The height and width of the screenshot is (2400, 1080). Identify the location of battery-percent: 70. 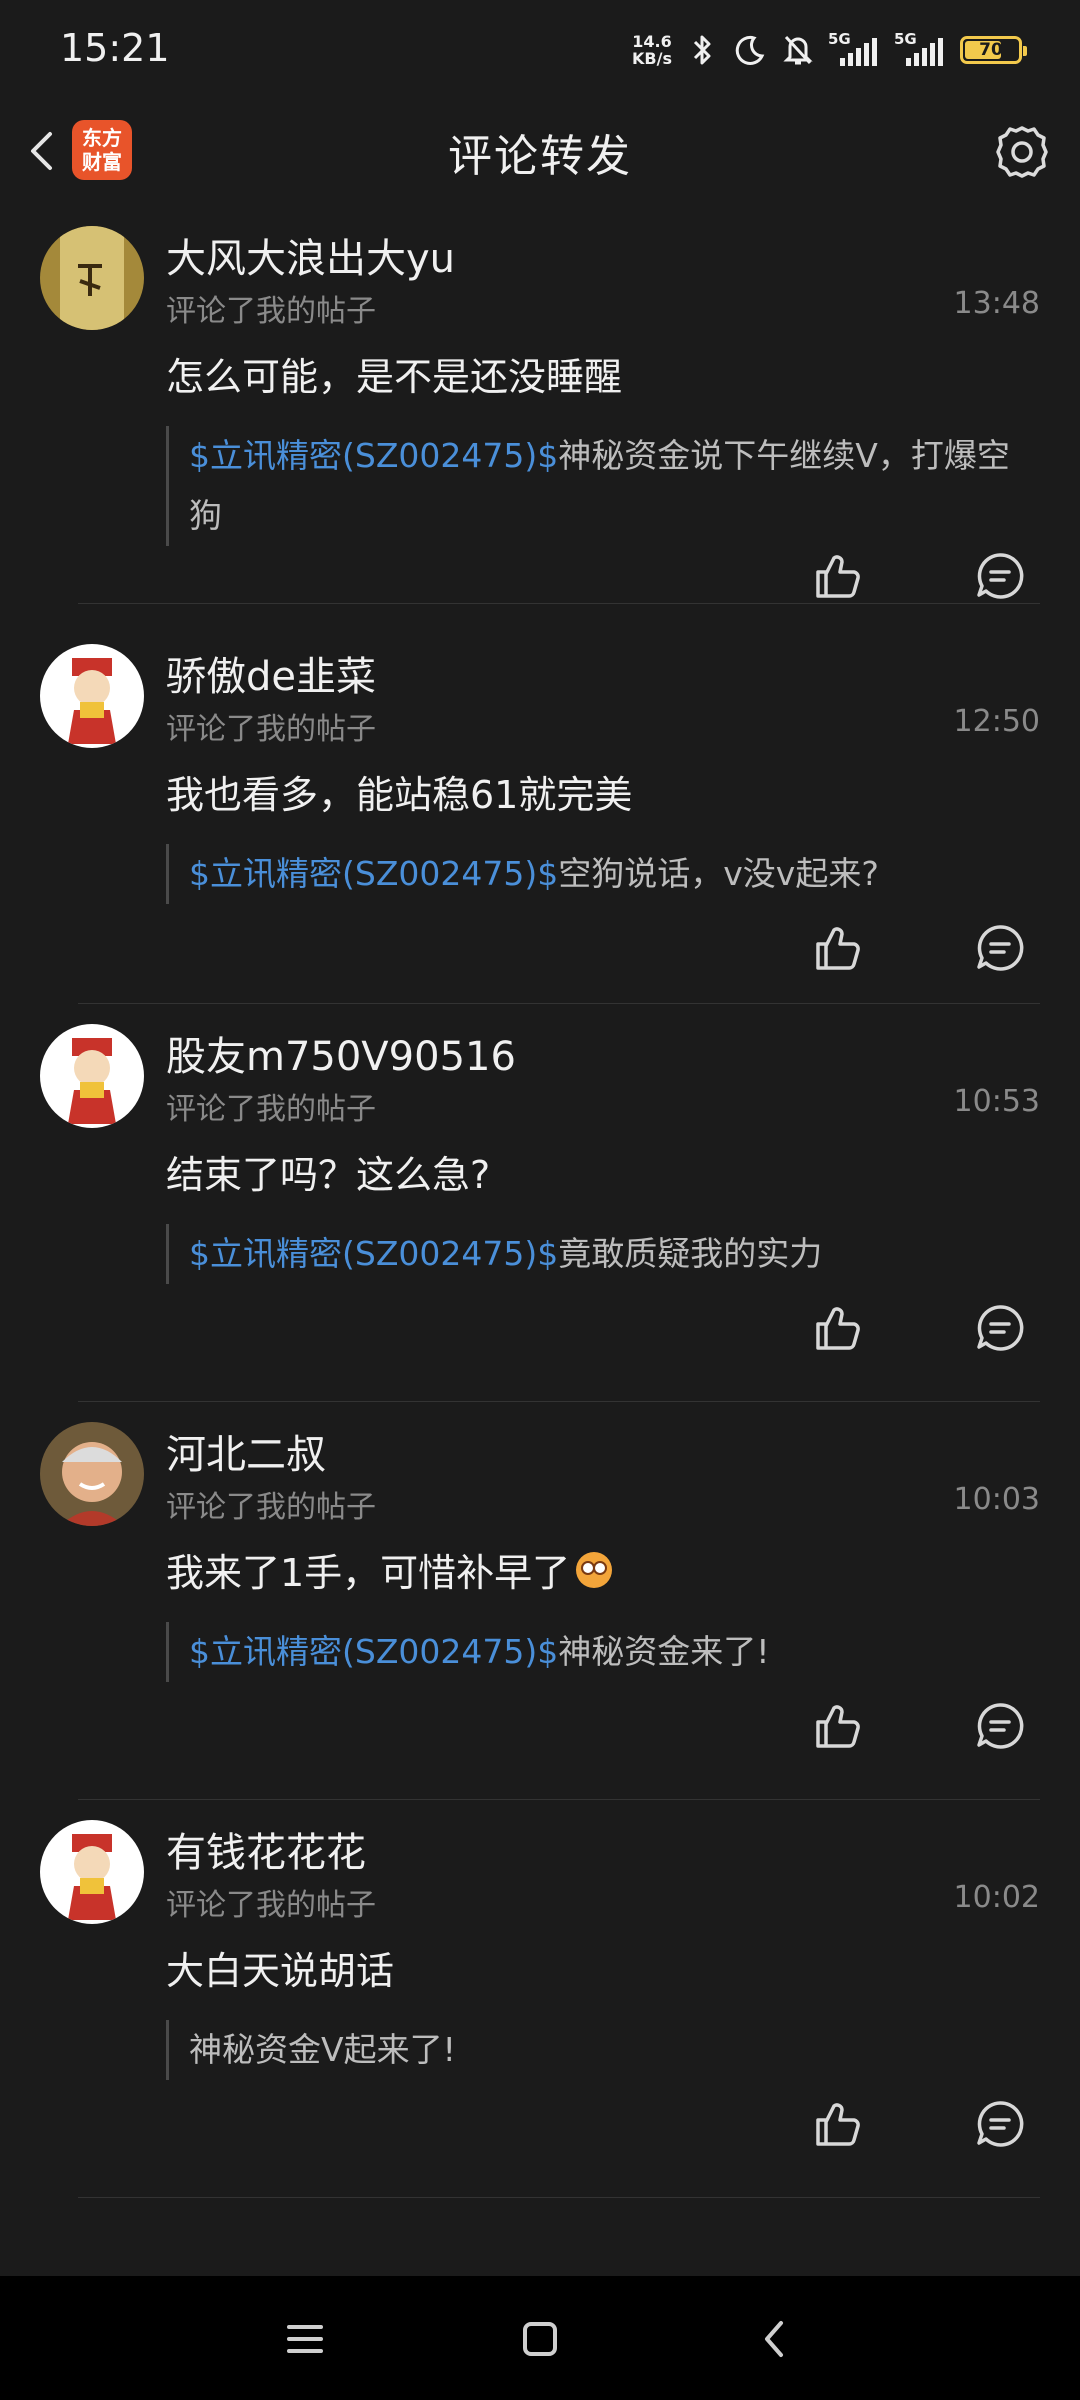
(991, 50).